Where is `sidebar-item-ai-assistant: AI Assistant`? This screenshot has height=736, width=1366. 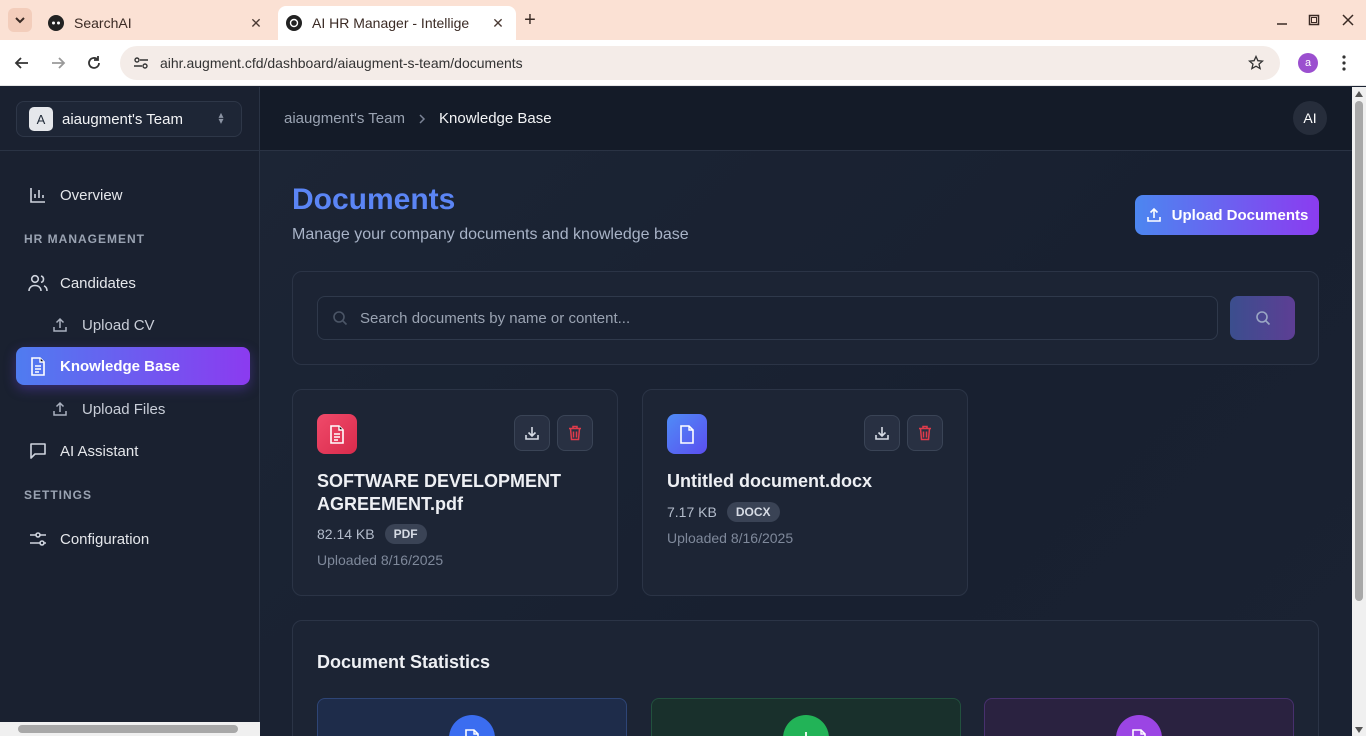
sidebar-item-ai-assistant: AI Assistant is located at coordinates (133, 451).